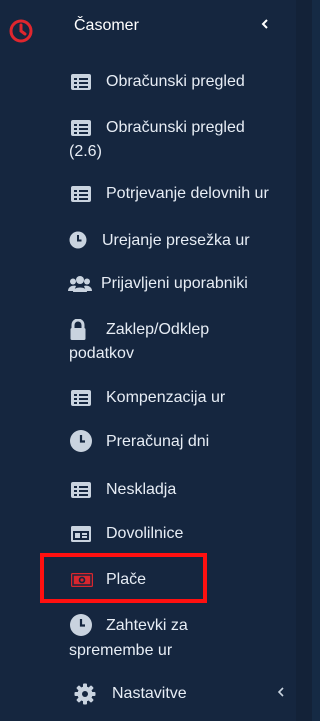 This screenshot has width=320, height=721. I want to click on page-title: Časomer, so click(106, 25).